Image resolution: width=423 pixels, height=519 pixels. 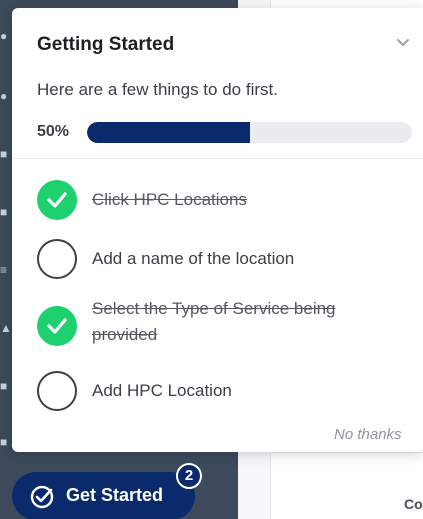 What do you see at coordinates (6, 96) in the screenshot?
I see `users-icon: ●` at bounding box center [6, 96].